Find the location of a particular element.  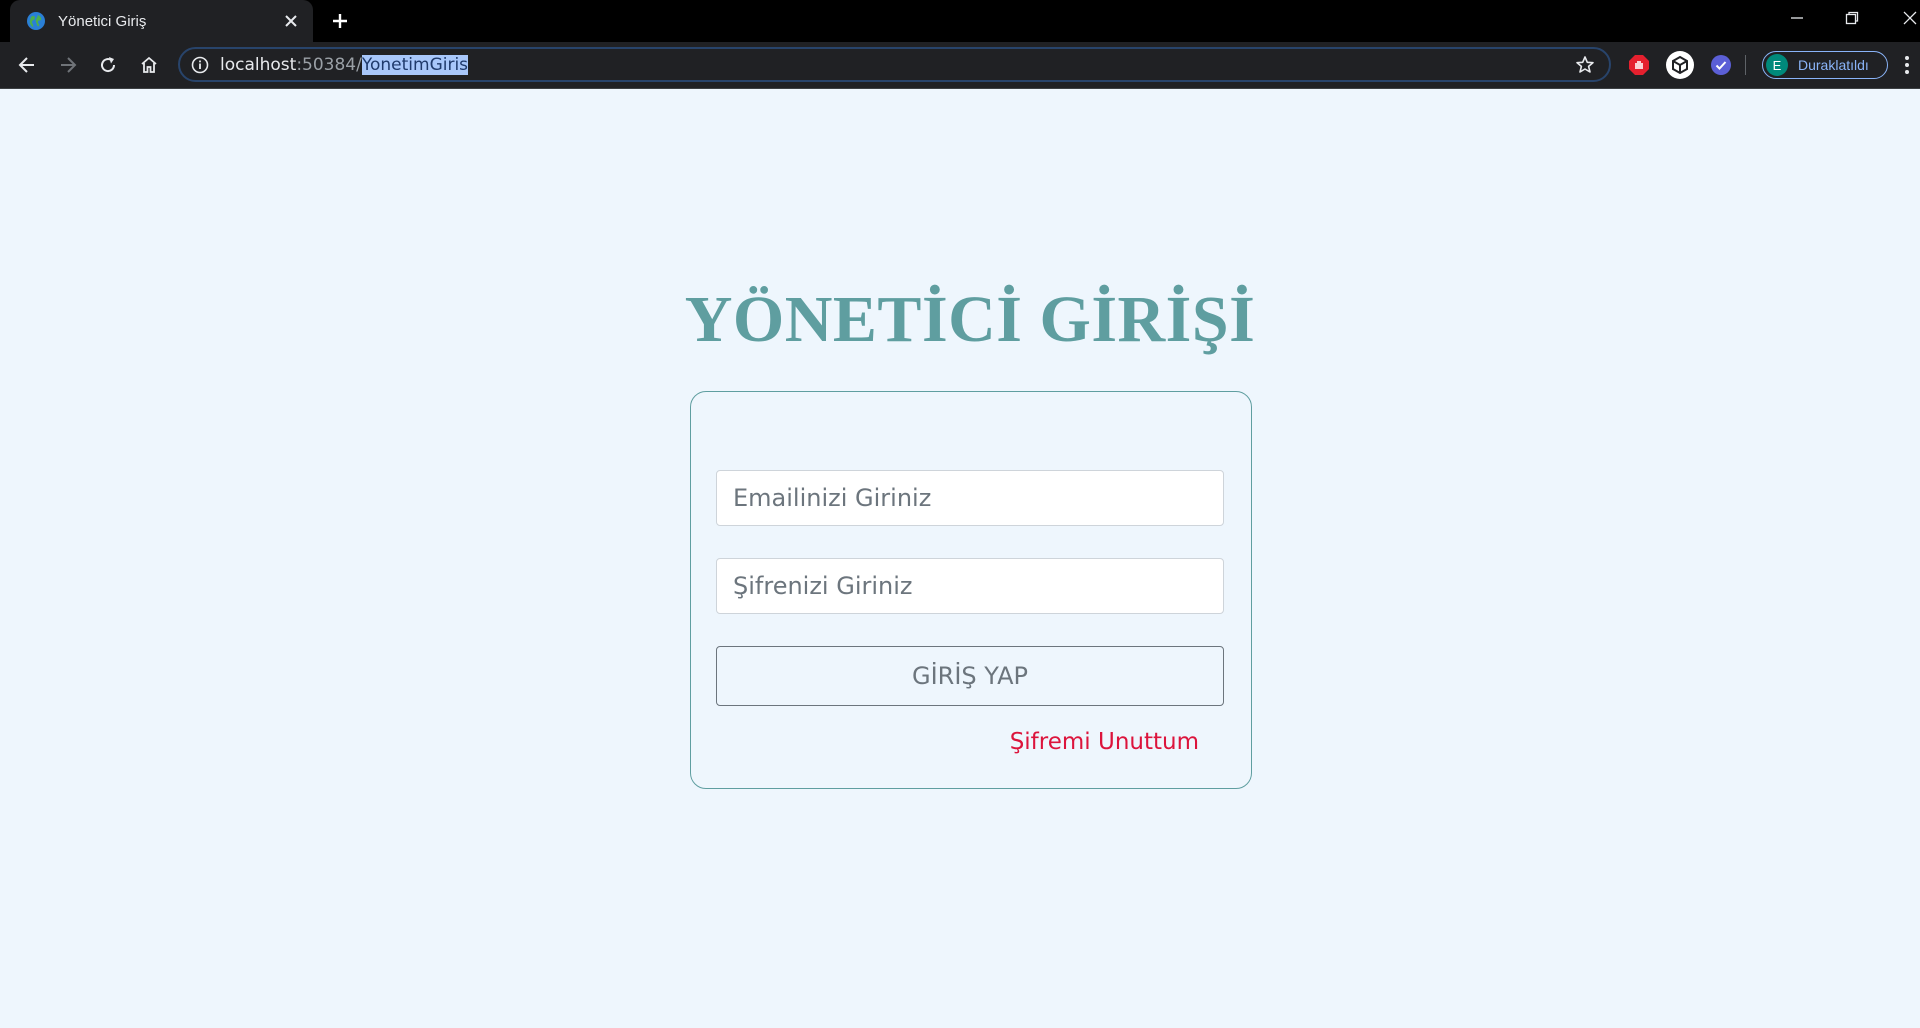

url-host: localhost is located at coordinates (258, 65).